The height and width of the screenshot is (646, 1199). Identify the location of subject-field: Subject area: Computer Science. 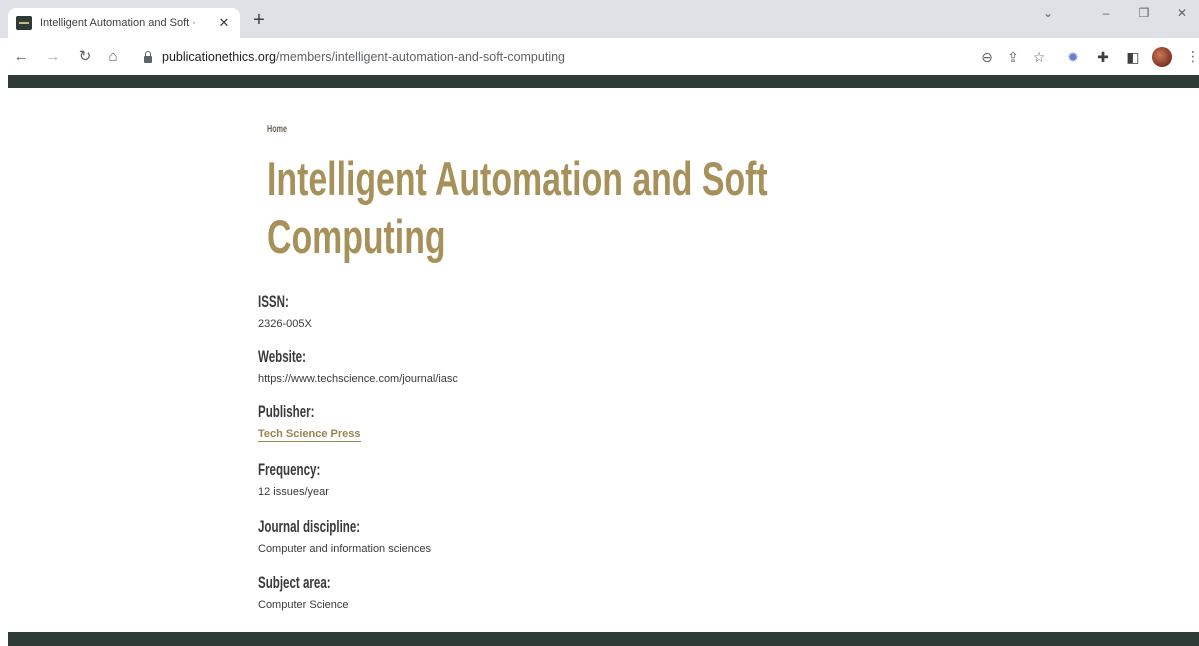
(311, 592).